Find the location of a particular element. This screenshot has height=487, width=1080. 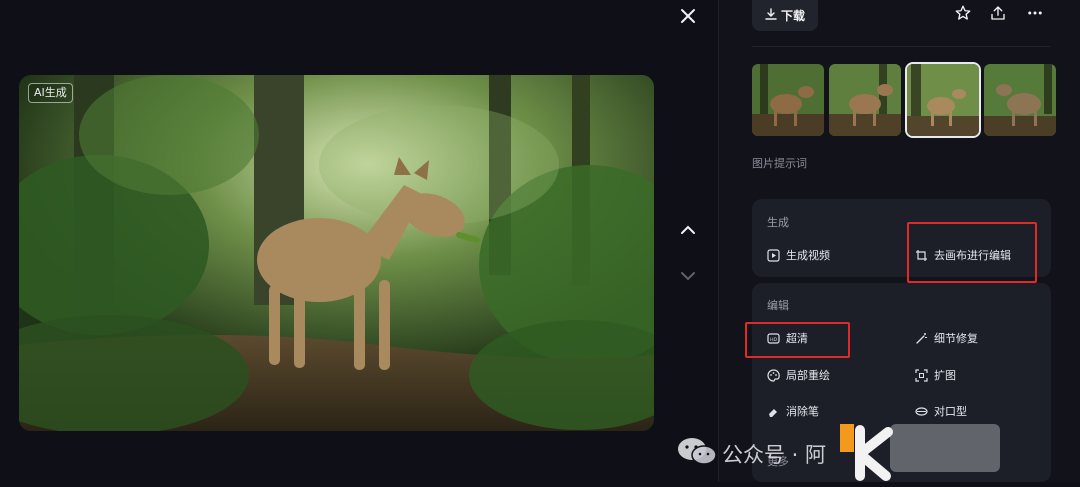

partial-redraw-button: 局部重绘 is located at coordinates (798, 375).